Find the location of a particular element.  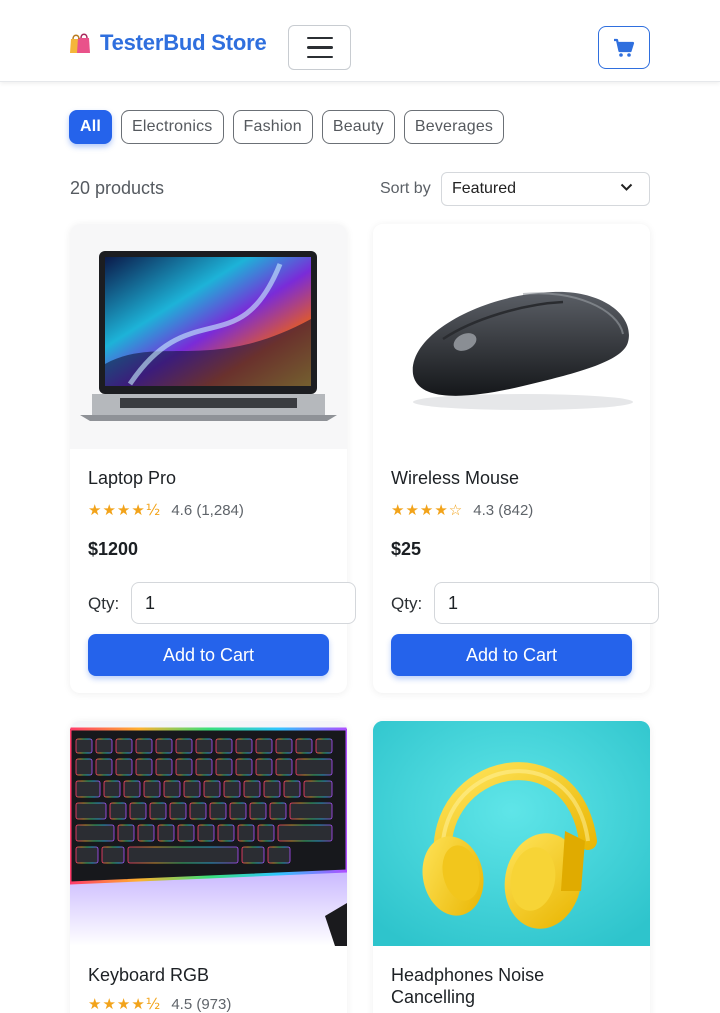

hamburger-menu-icon is located at coordinates (319, 38).